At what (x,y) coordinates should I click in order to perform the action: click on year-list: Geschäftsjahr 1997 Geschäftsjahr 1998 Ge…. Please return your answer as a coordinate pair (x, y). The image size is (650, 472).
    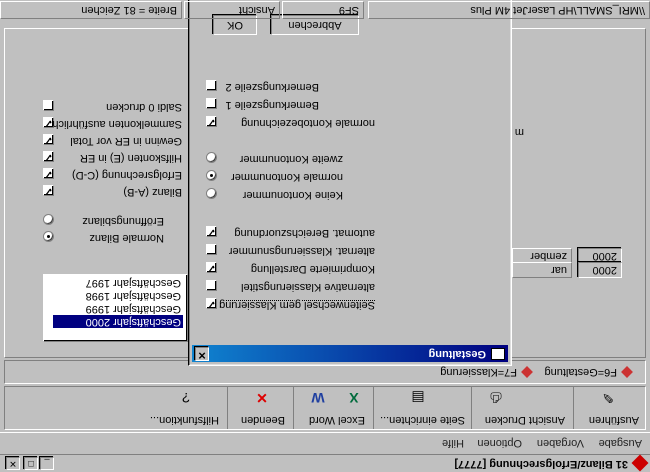
    Looking at the image, I should click on (115, 308).